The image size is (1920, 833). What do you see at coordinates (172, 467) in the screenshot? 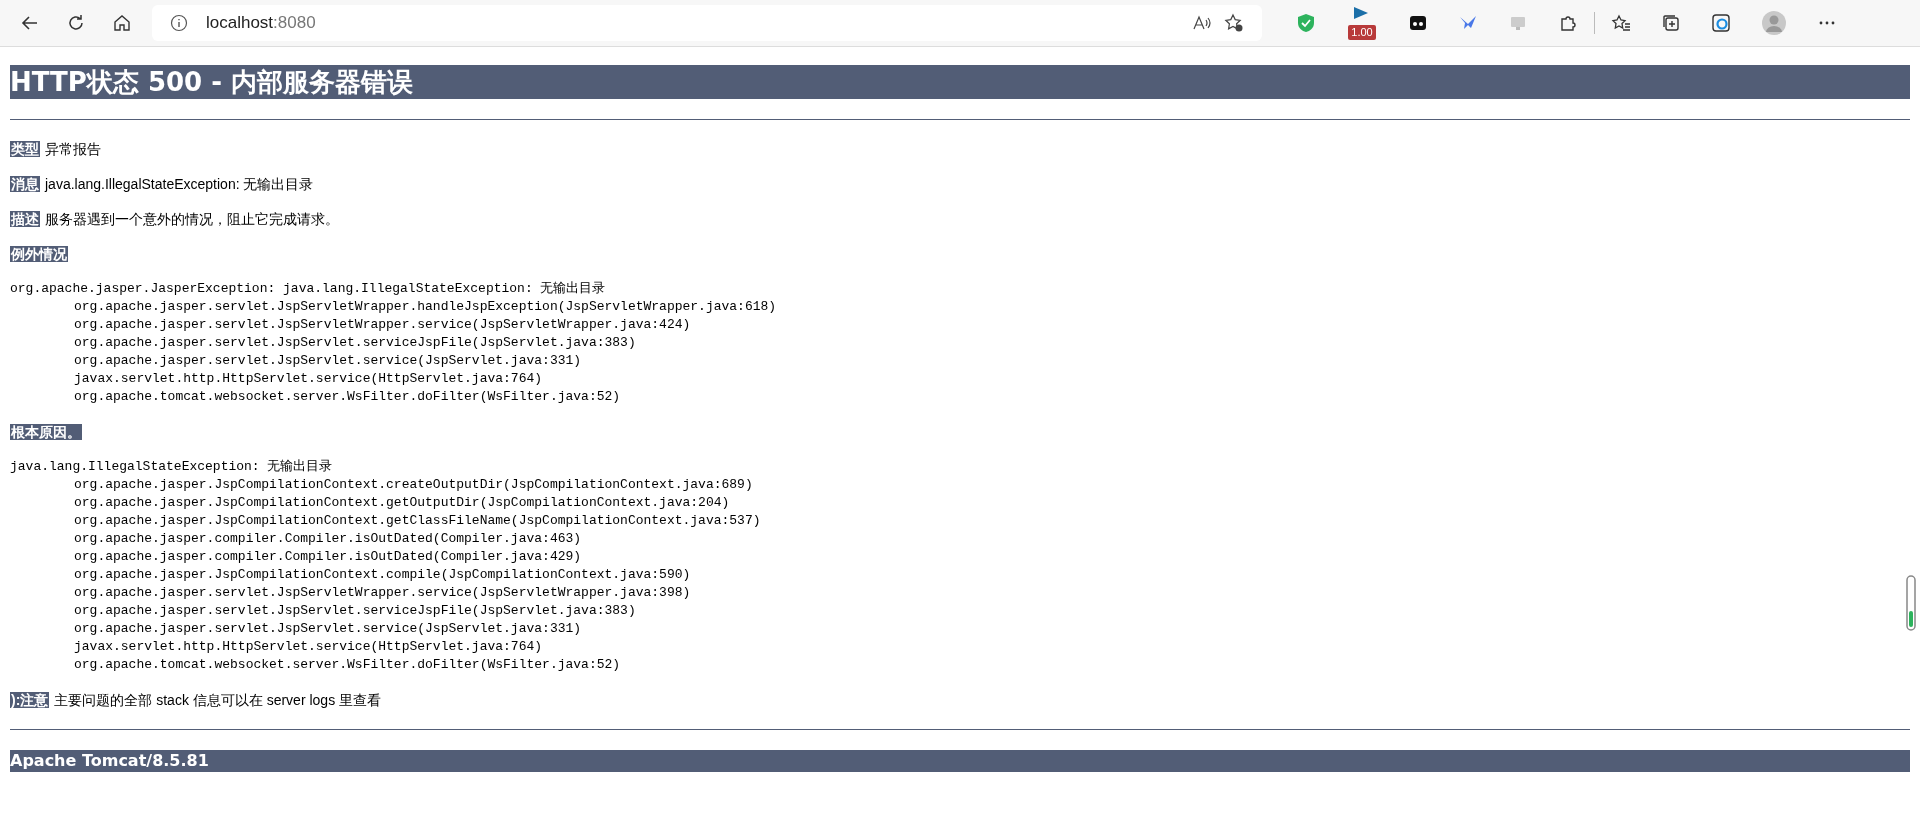
I see `exception-header: java.lang.IllegalStateException: 无输出目录` at bounding box center [172, 467].